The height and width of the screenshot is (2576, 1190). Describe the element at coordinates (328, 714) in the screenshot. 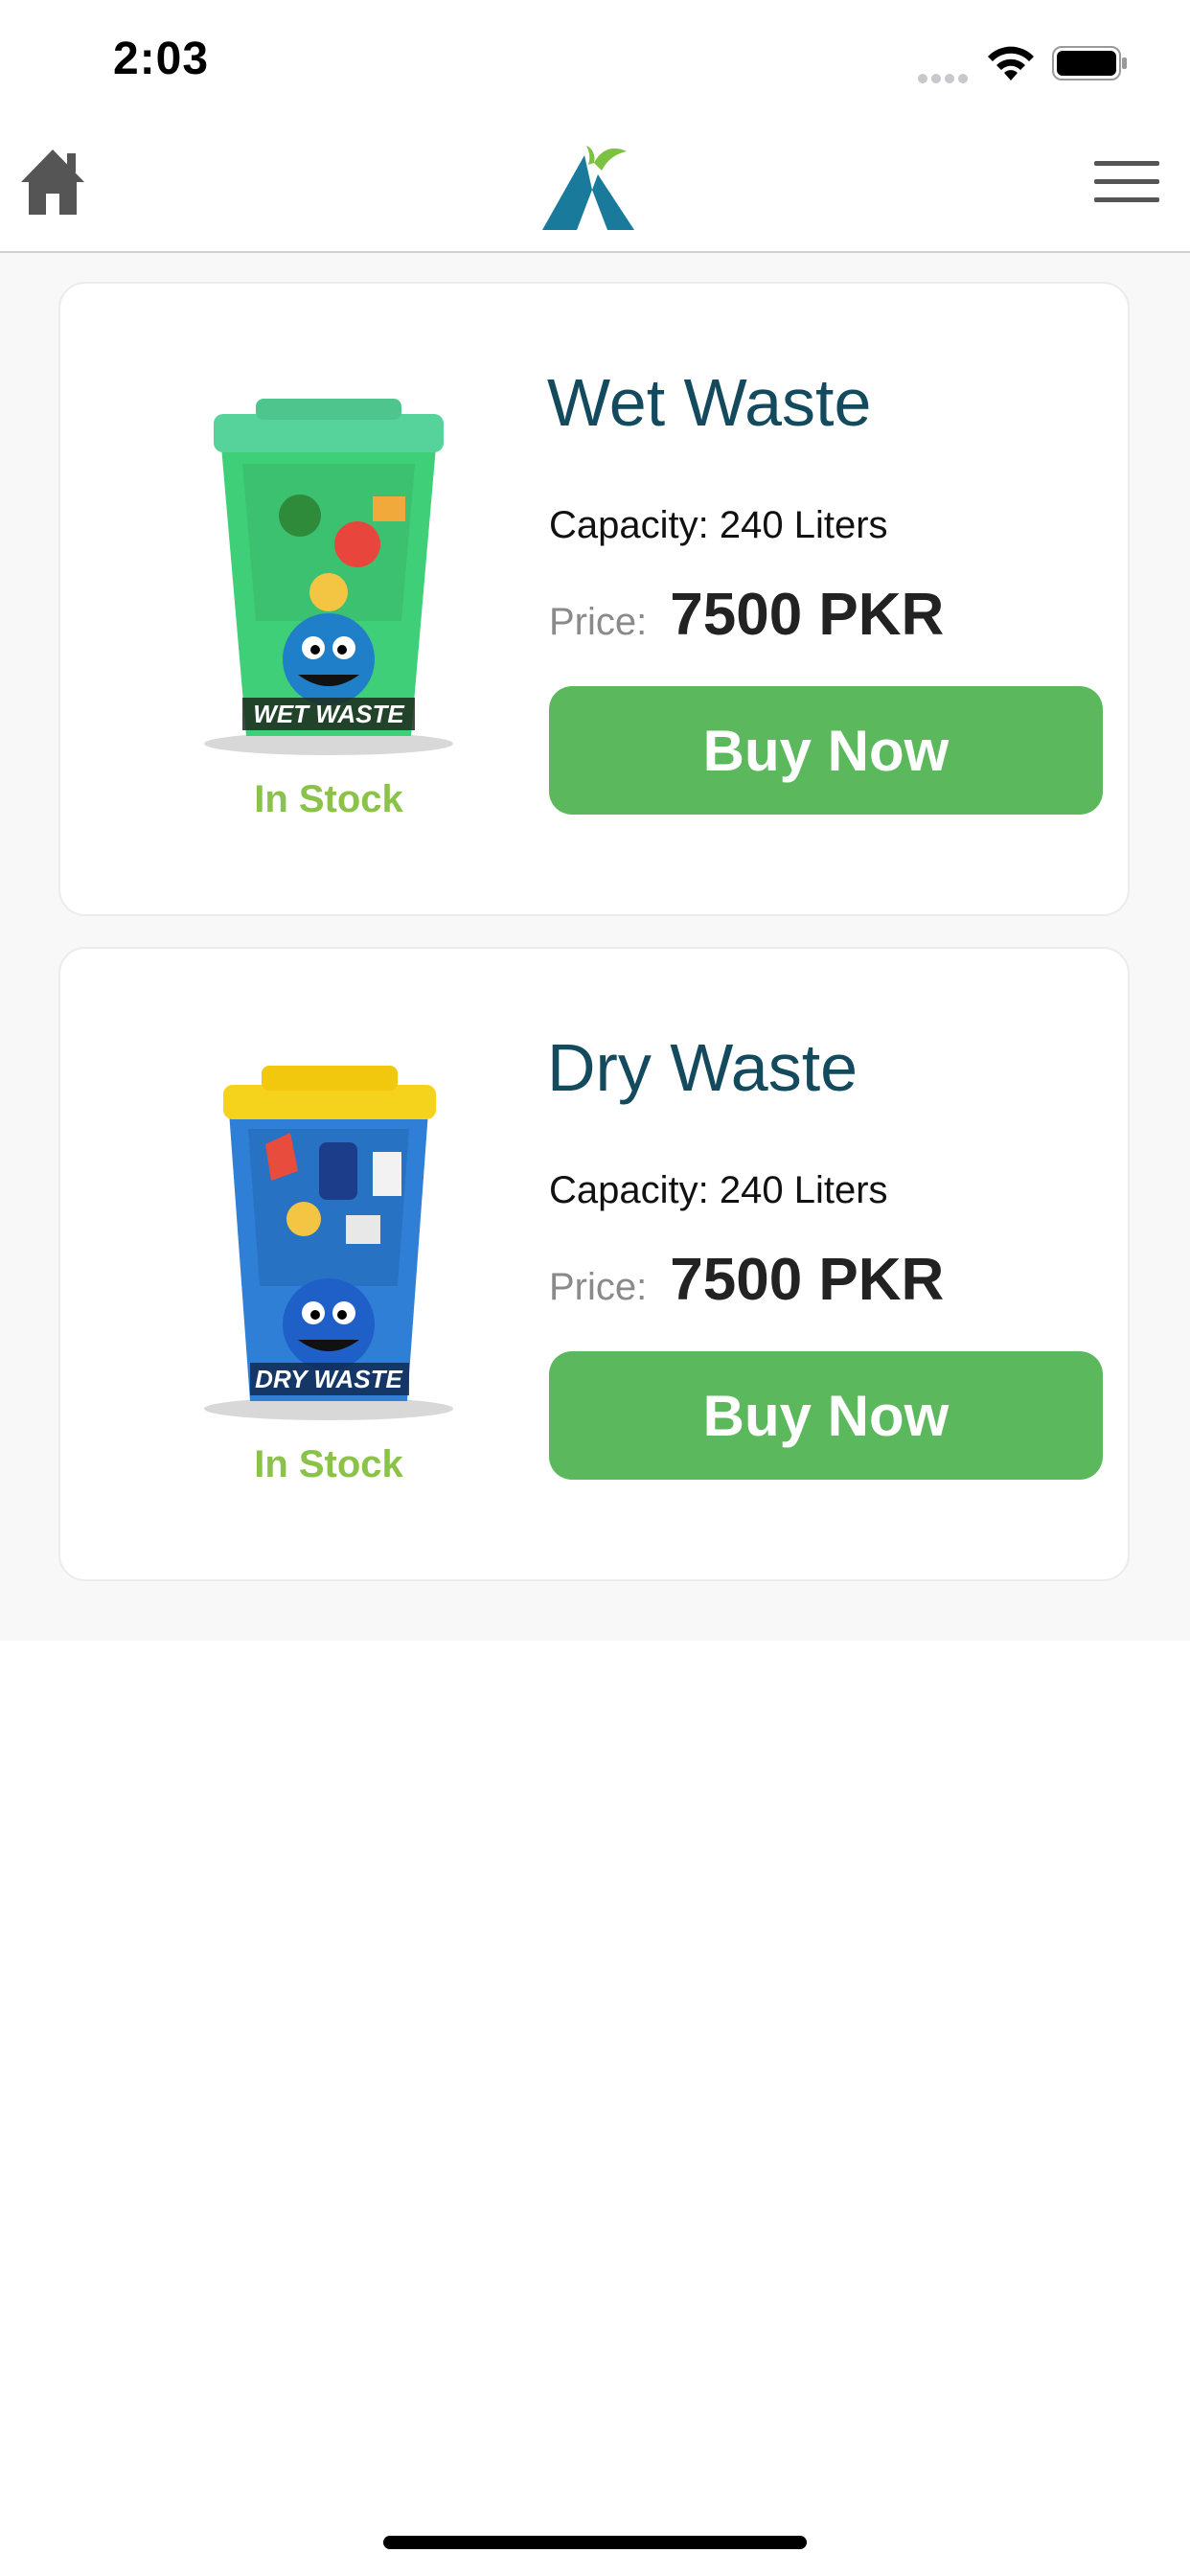

I see `wet-waste-bin-label: WET WASTE` at that location.